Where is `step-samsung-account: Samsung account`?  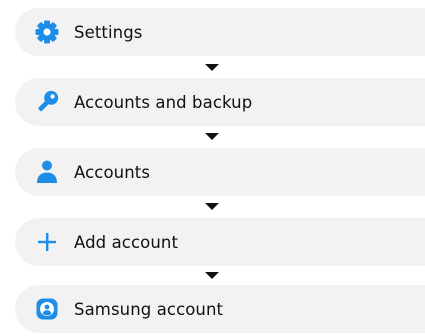 step-samsung-account: Samsung account is located at coordinates (220, 309).